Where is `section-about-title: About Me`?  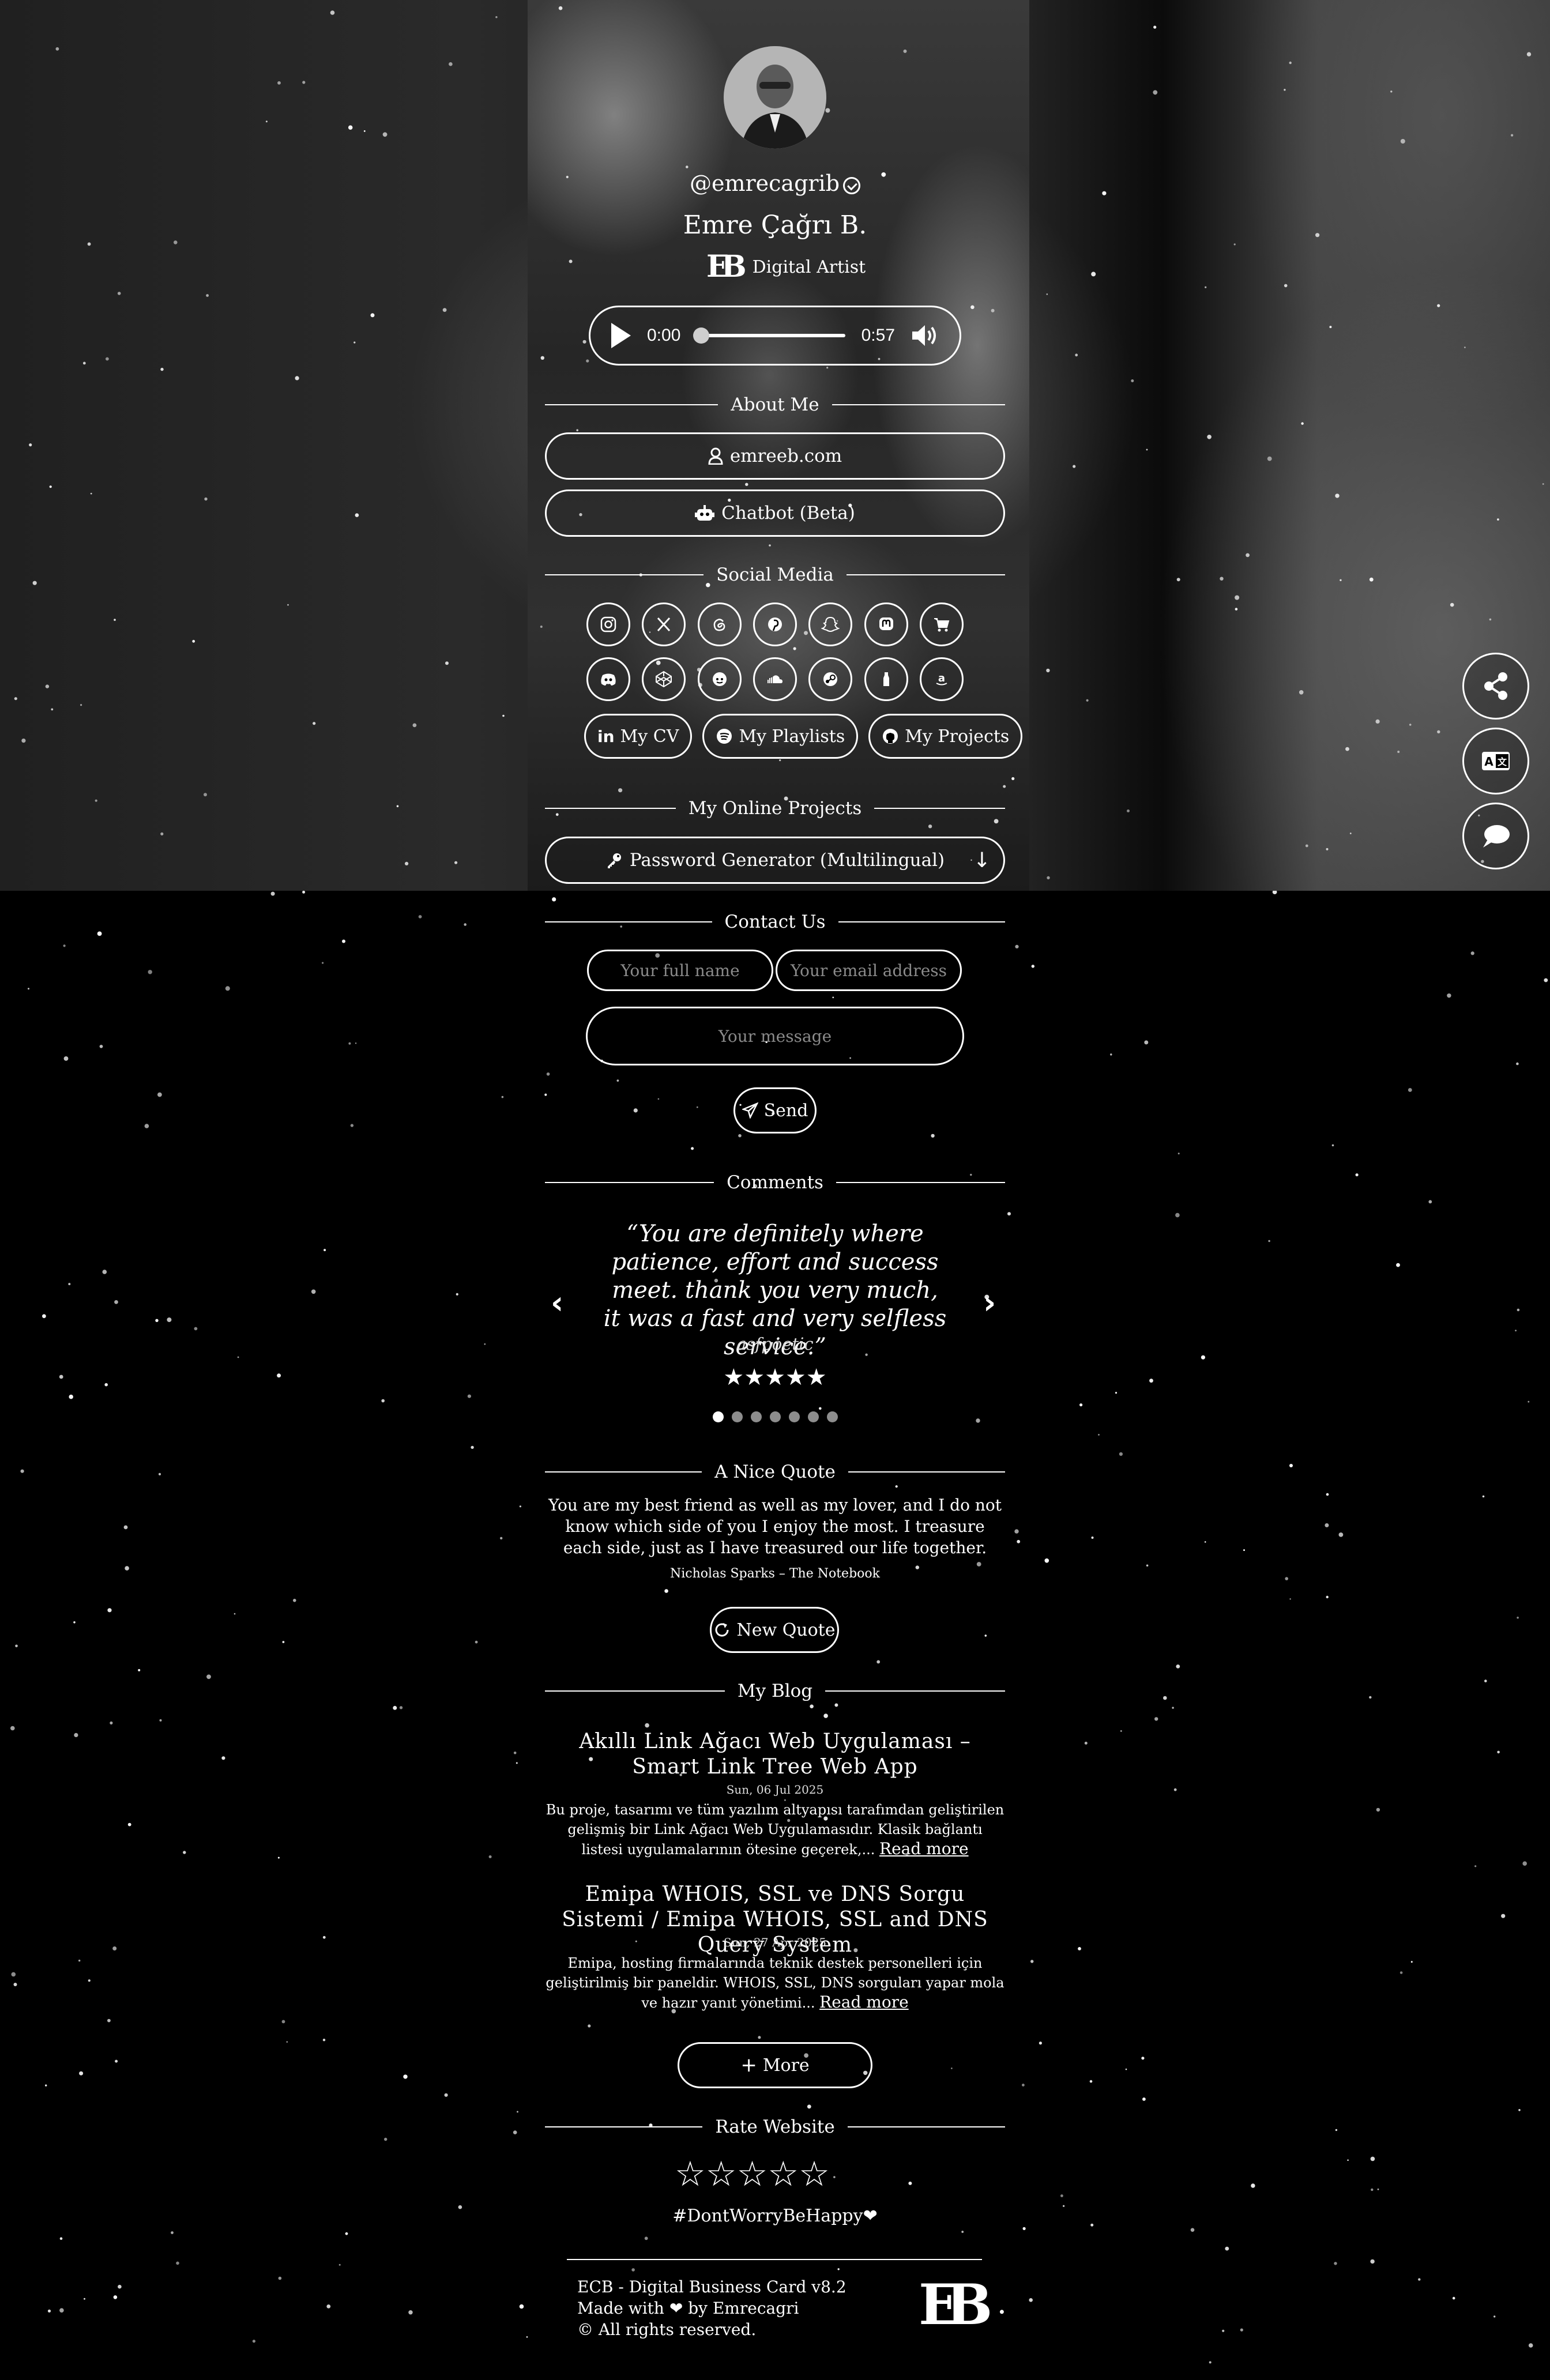 section-about-title: About Me is located at coordinates (775, 405).